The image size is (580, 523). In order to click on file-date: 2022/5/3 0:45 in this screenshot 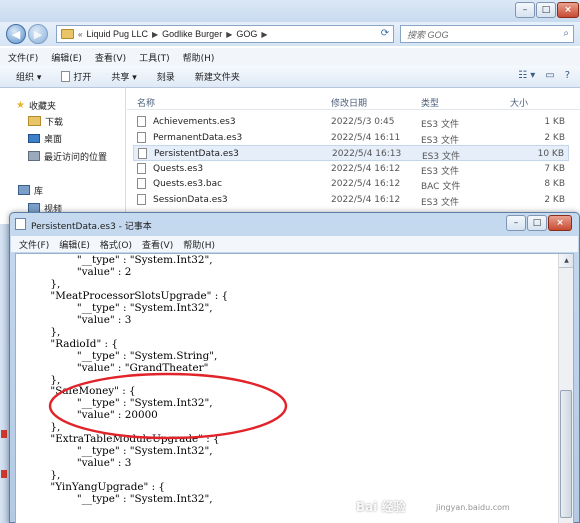, I will do `click(363, 122)`.